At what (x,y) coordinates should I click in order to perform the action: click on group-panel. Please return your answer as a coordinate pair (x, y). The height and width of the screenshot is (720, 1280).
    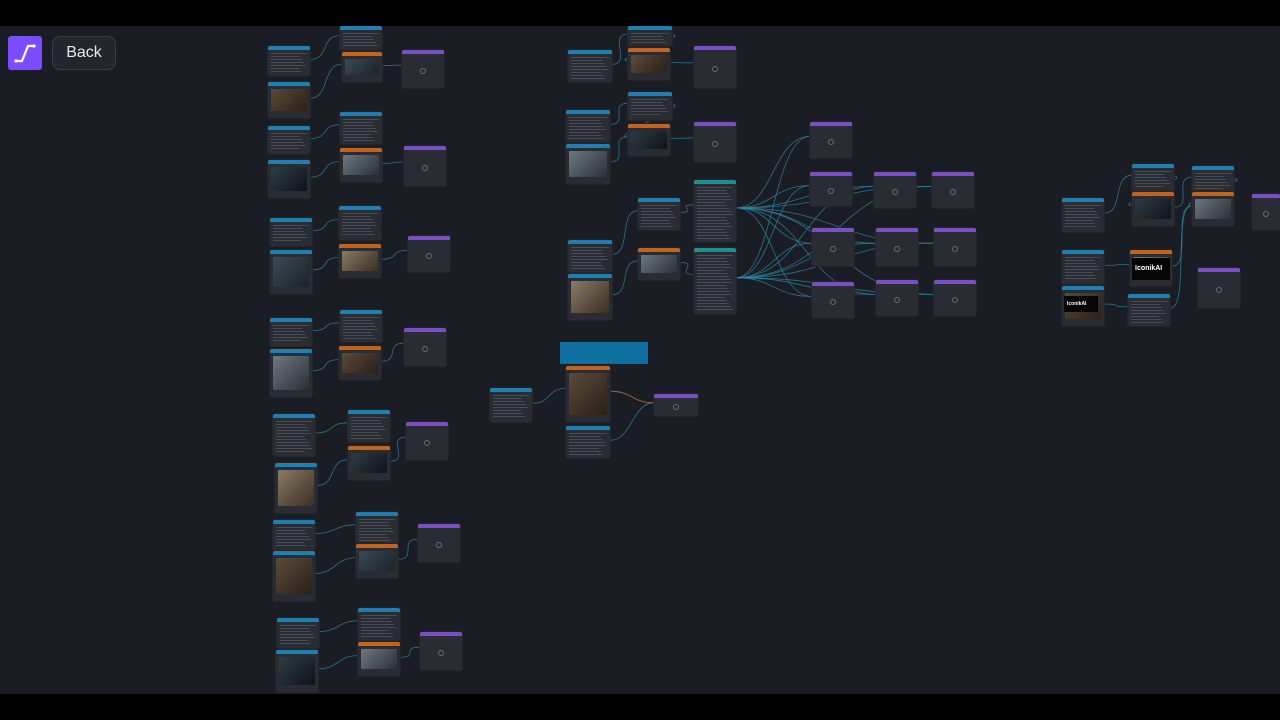
    Looking at the image, I should click on (604, 353).